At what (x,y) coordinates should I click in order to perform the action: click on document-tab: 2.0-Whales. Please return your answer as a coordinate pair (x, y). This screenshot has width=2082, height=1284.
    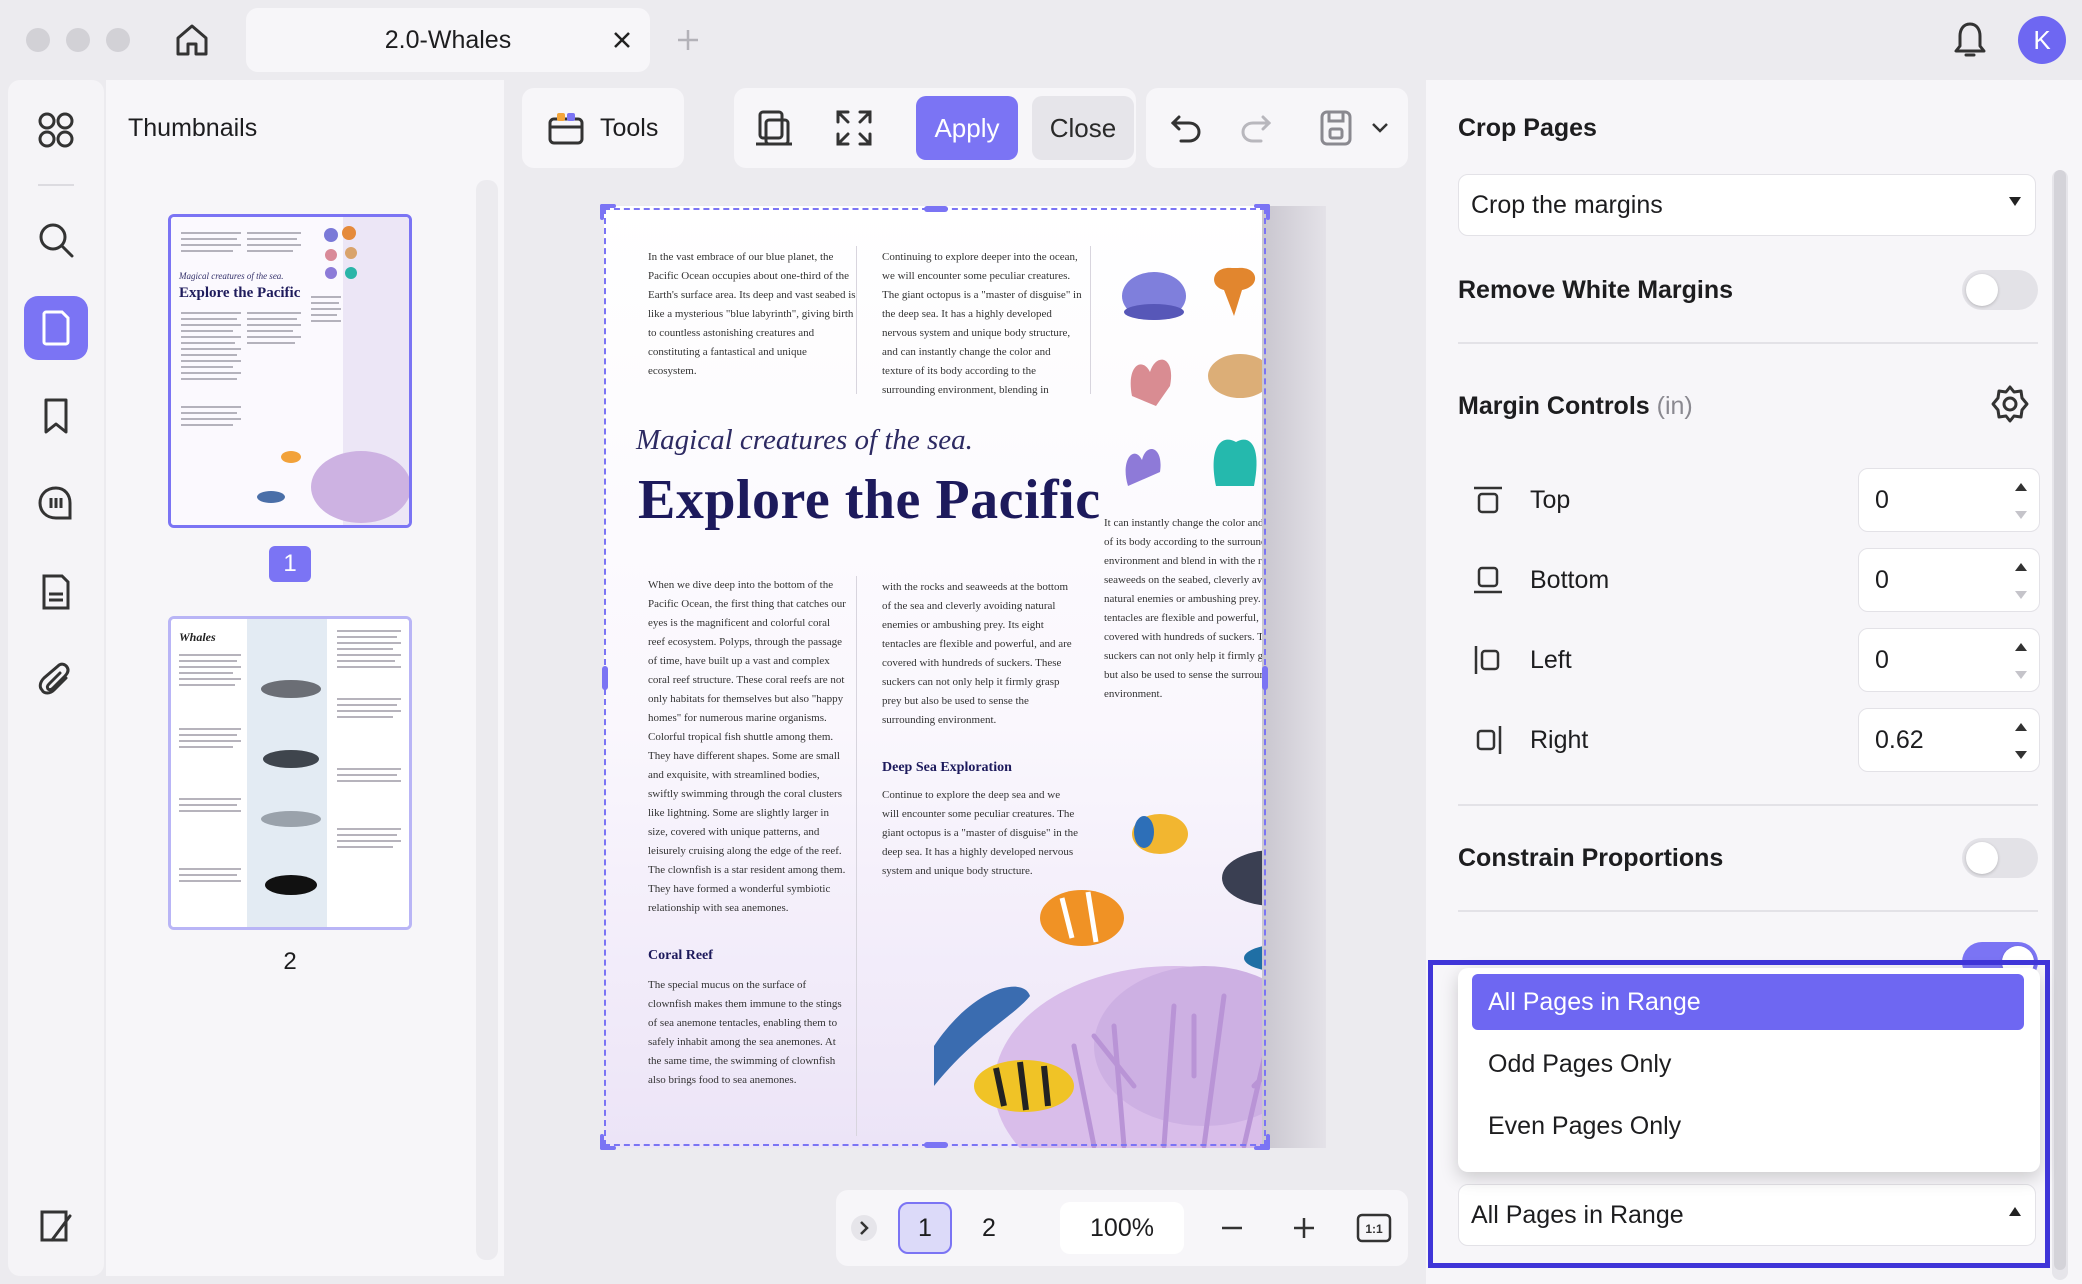
    Looking at the image, I should click on (448, 40).